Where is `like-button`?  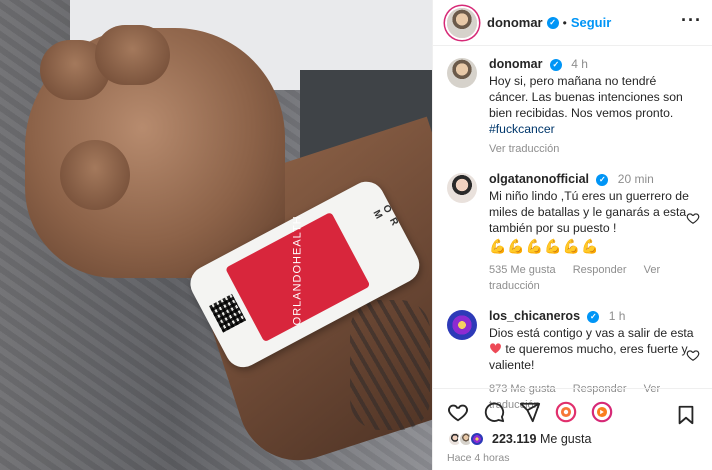
like-button is located at coordinates (458, 412).